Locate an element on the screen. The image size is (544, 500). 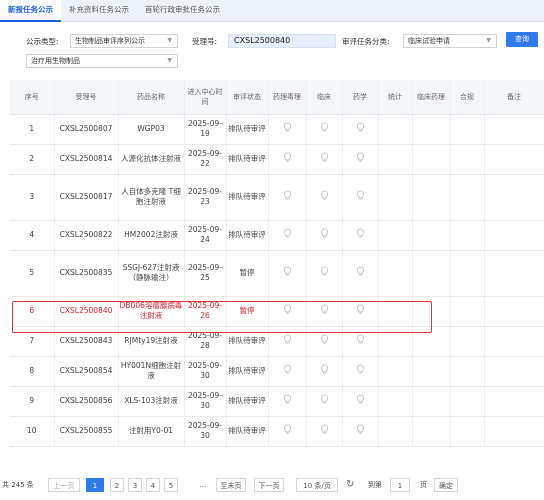
row-accept-no: CXSL2500840 is located at coordinates (86, 311).